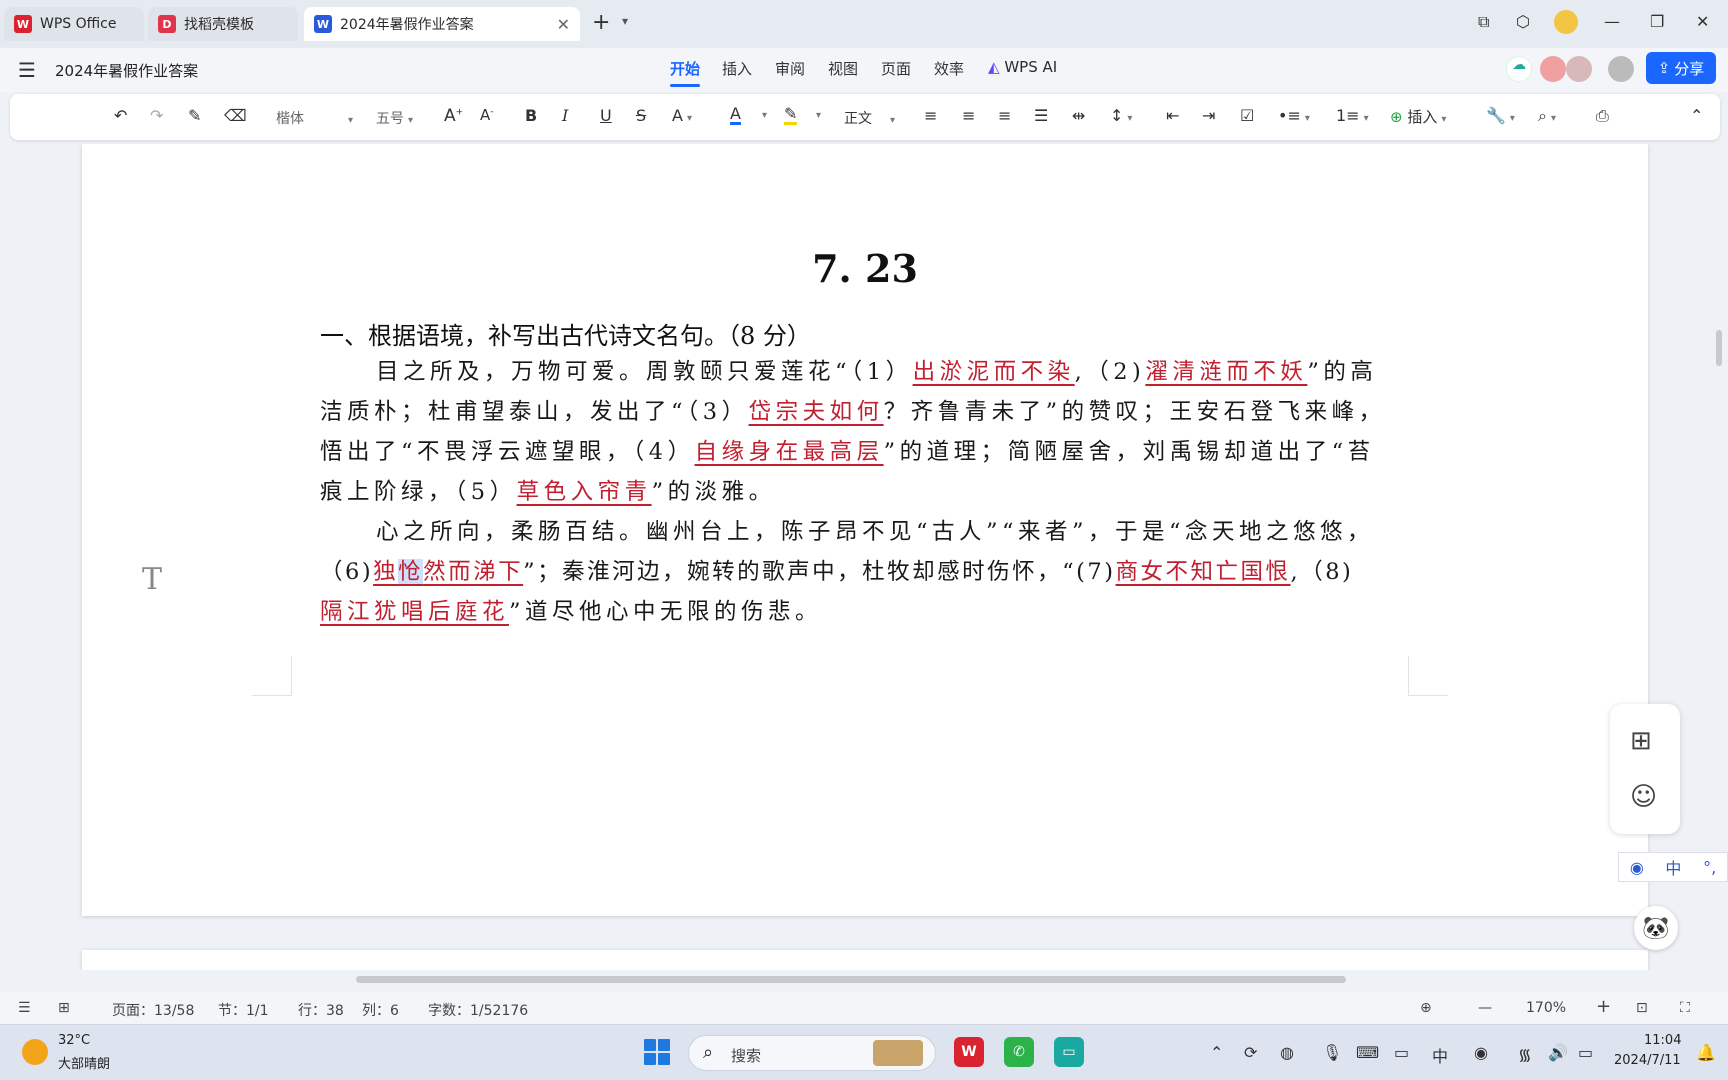 The height and width of the screenshot is (1080, 1728). What do you see at coordinates (1041, 115) in the screenshot?
I see `justify-icon: ☰` at bounding box center [1041, 115].